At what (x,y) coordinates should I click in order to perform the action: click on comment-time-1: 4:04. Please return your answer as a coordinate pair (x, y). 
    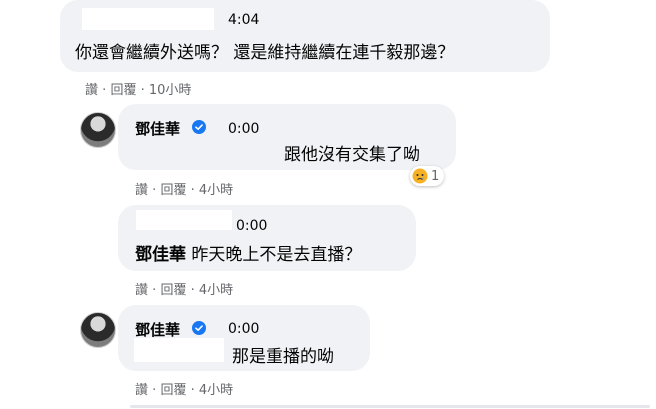
    Looking at the image, I should click on (244, 20).